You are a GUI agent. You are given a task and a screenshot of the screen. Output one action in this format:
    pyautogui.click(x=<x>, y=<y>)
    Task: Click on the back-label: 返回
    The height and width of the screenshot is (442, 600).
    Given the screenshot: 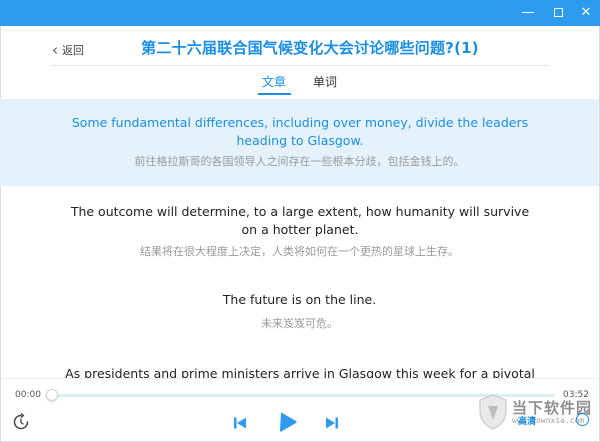 What is the action you would take?
    pyautogui.click(x=73, y=50)
    